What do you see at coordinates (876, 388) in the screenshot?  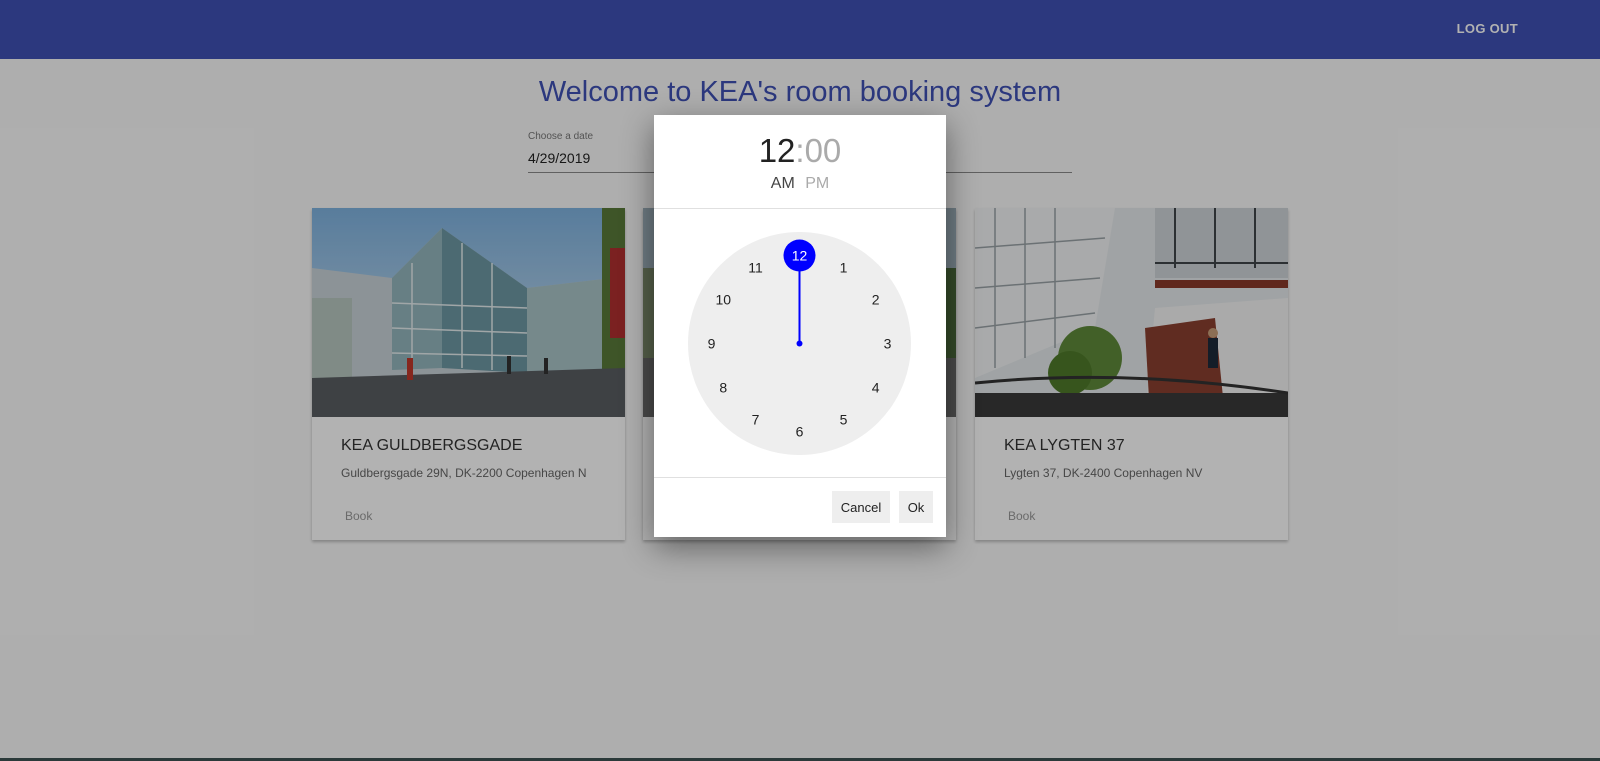 I see `clock-number-4: 4` at bounding box center [876, 388].